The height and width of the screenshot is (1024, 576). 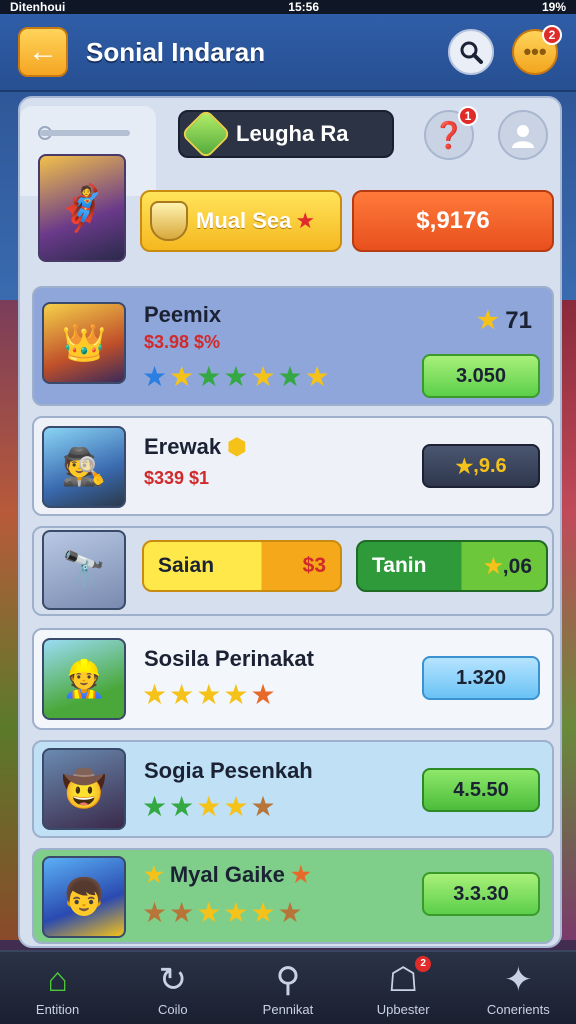 What do you see at coordinates (244, 220) in the screenshot?
I see `vip-label: Mual Sea` at bounding box center [244, 220].